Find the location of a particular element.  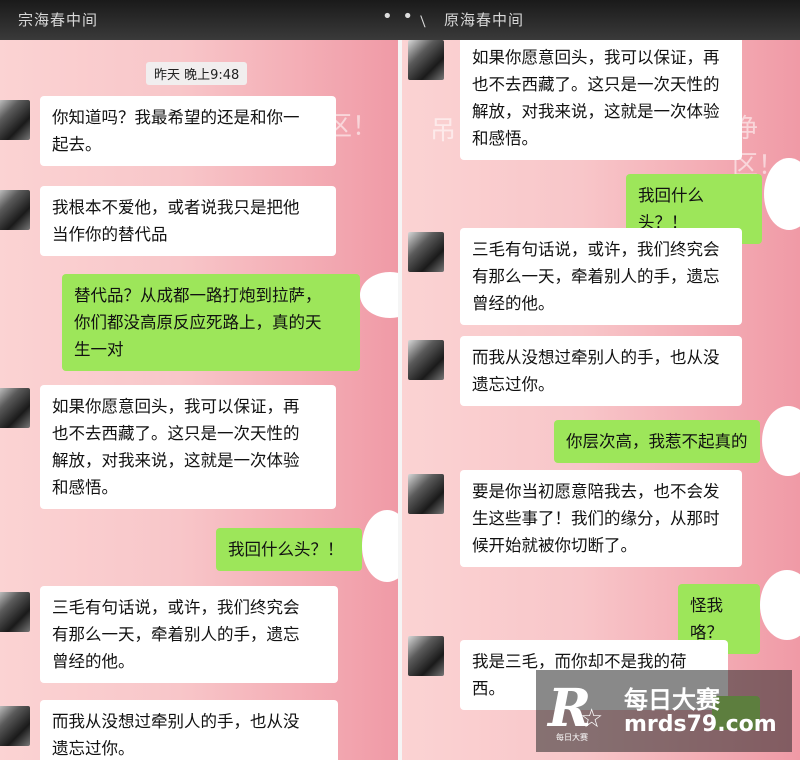

star-icon: ☆ is located at coordinates (592, 719).